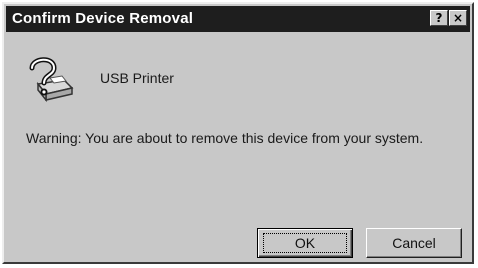  I want to click on ok-button: OK, so click(305, 243).